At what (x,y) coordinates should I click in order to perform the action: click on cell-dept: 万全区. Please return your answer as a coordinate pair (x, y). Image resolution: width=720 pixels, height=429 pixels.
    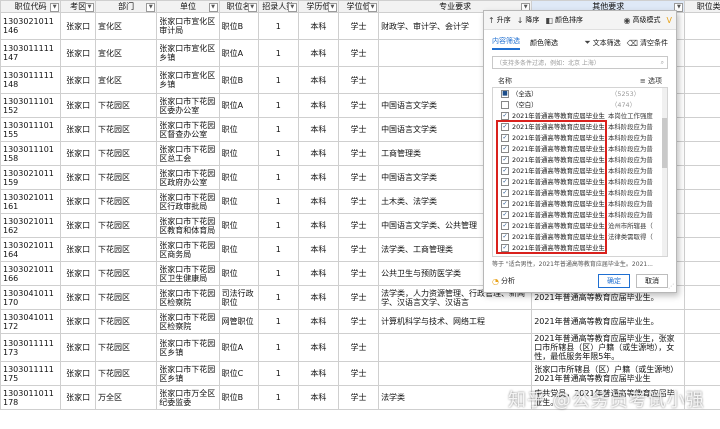
    Looking at the image, I should click on (126, 397).